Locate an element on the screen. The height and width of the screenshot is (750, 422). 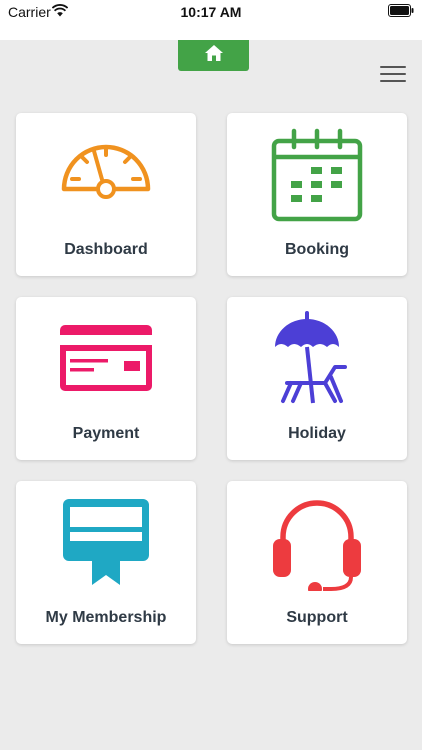
beach-umbrella-icon is located at coordinates (317, 359).